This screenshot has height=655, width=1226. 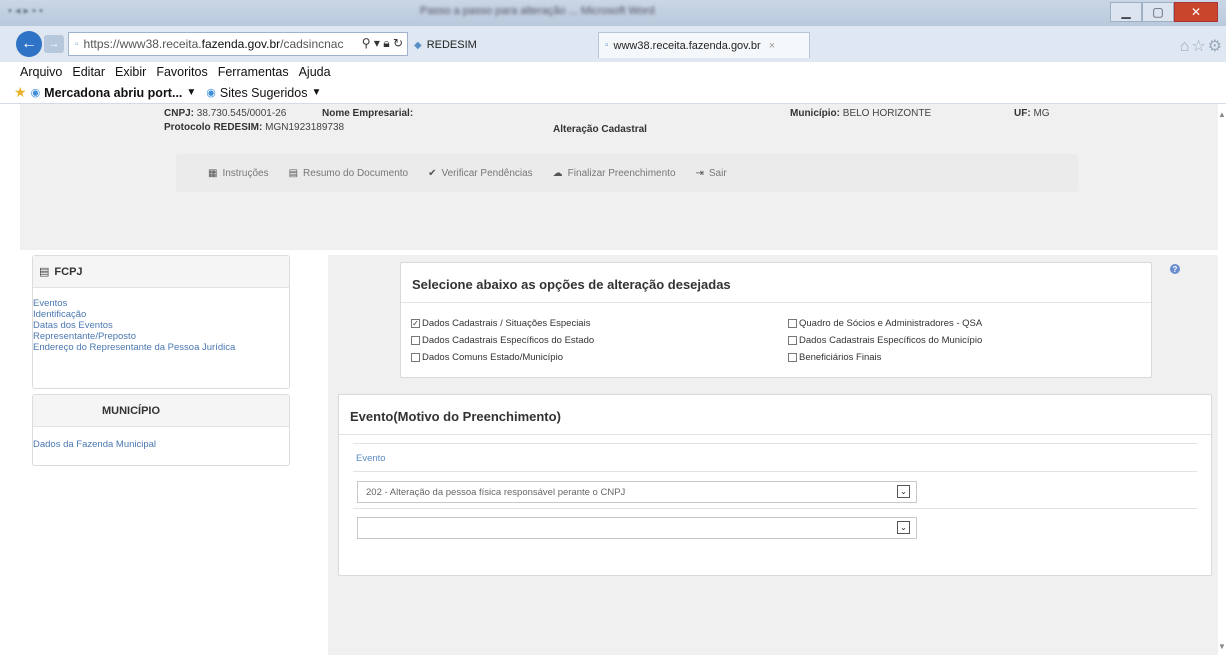 What do you see at coordinates (241, 44) in the screenshot?
I see `url-domain: fazenda.gov.br` at bounding box center [241, 44].